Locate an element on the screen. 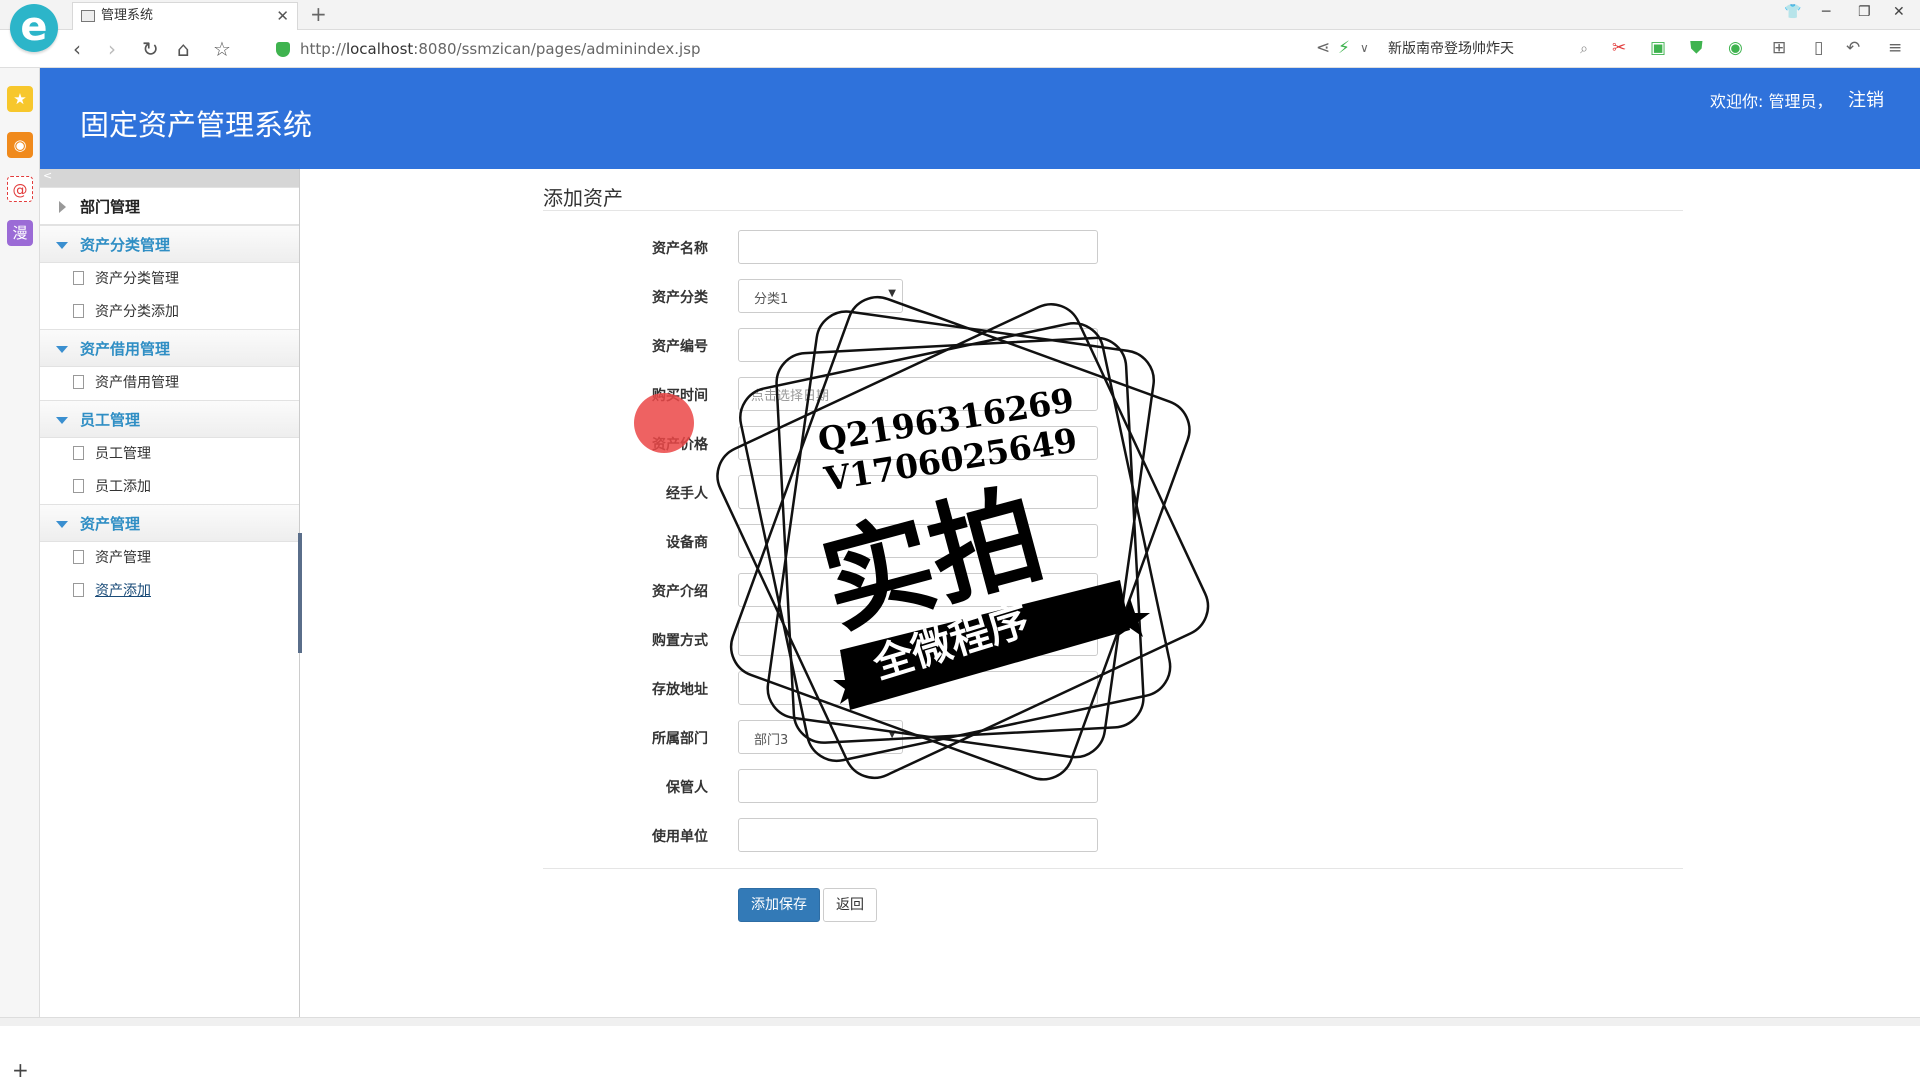 Image resolution: width=1920 pixels, height=1082 pixels. expand-arrow-icon is located at coordinates (62, 207).